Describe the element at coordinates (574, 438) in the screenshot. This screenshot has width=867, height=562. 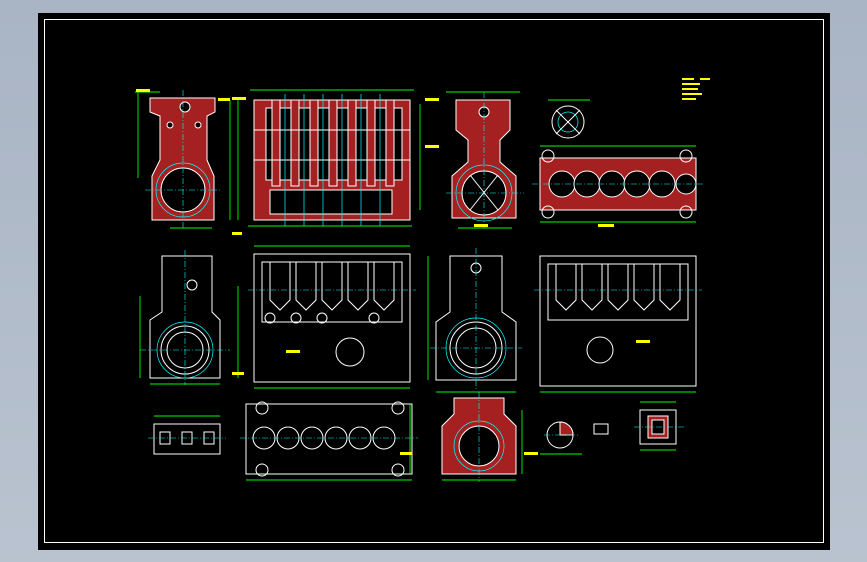
I see `small-details-view` at that location.